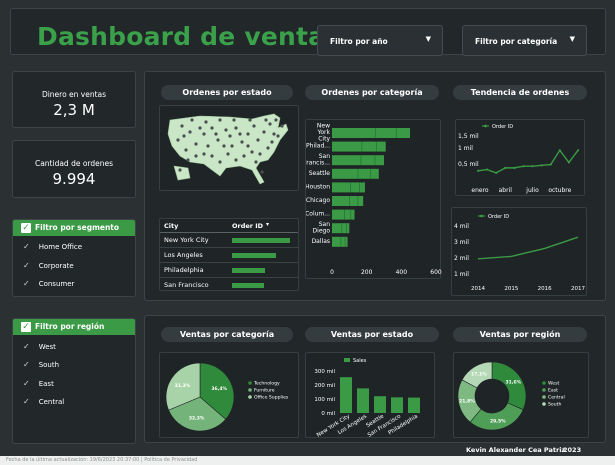 The height and width of the screenshot is (465, 615). Describe the element at coordinates (380, 40) in the screenshot. I see `year-filter-dropdown: Filtro por año ▼` at that location.